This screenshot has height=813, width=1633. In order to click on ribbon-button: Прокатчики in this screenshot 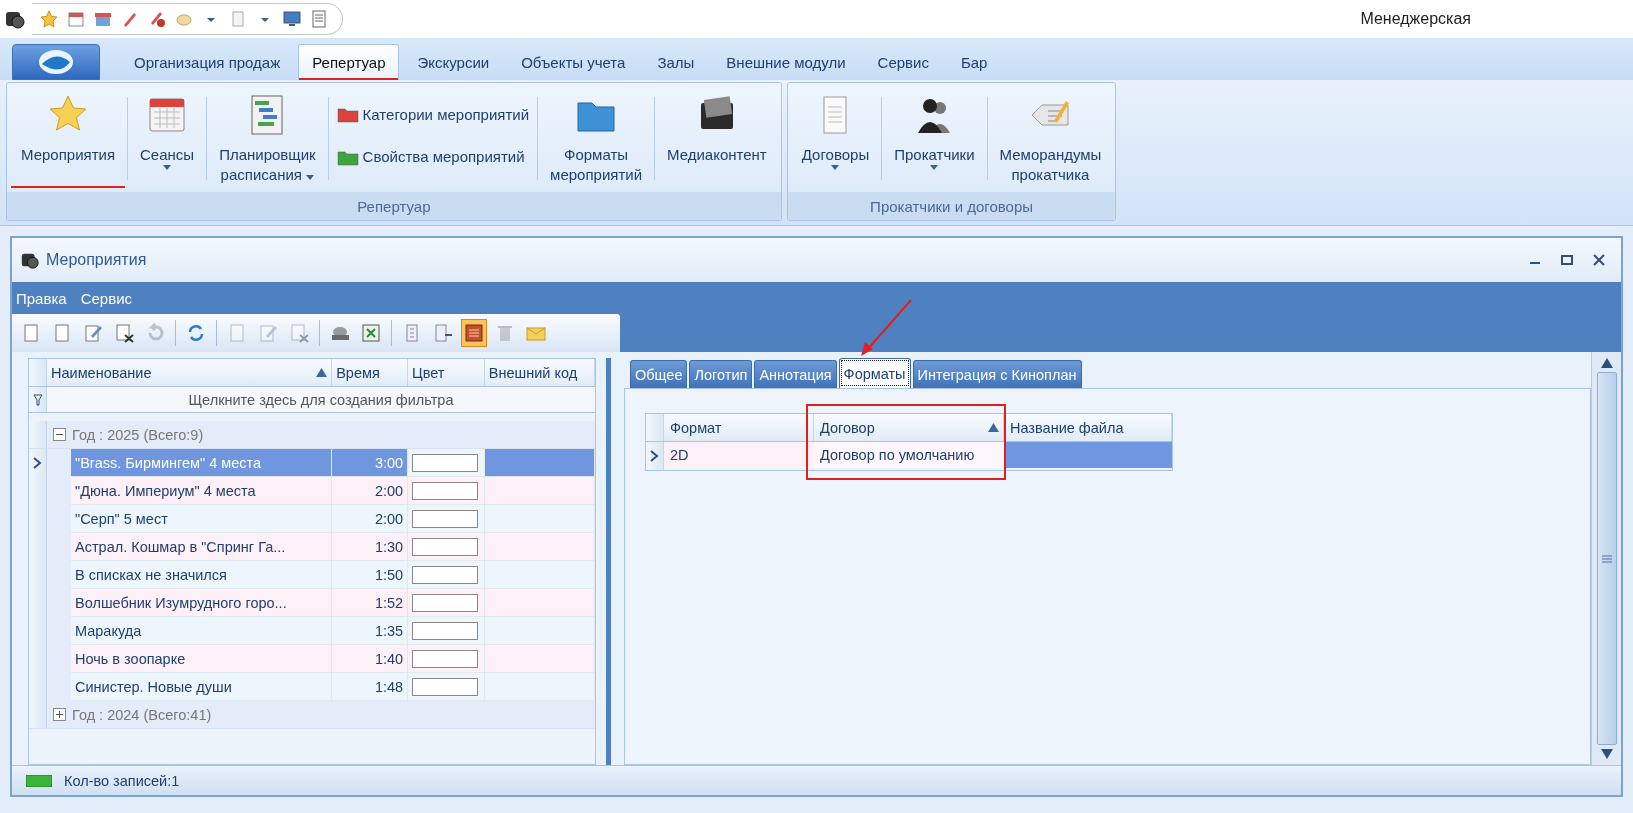, I will do `click(934, 139)`.